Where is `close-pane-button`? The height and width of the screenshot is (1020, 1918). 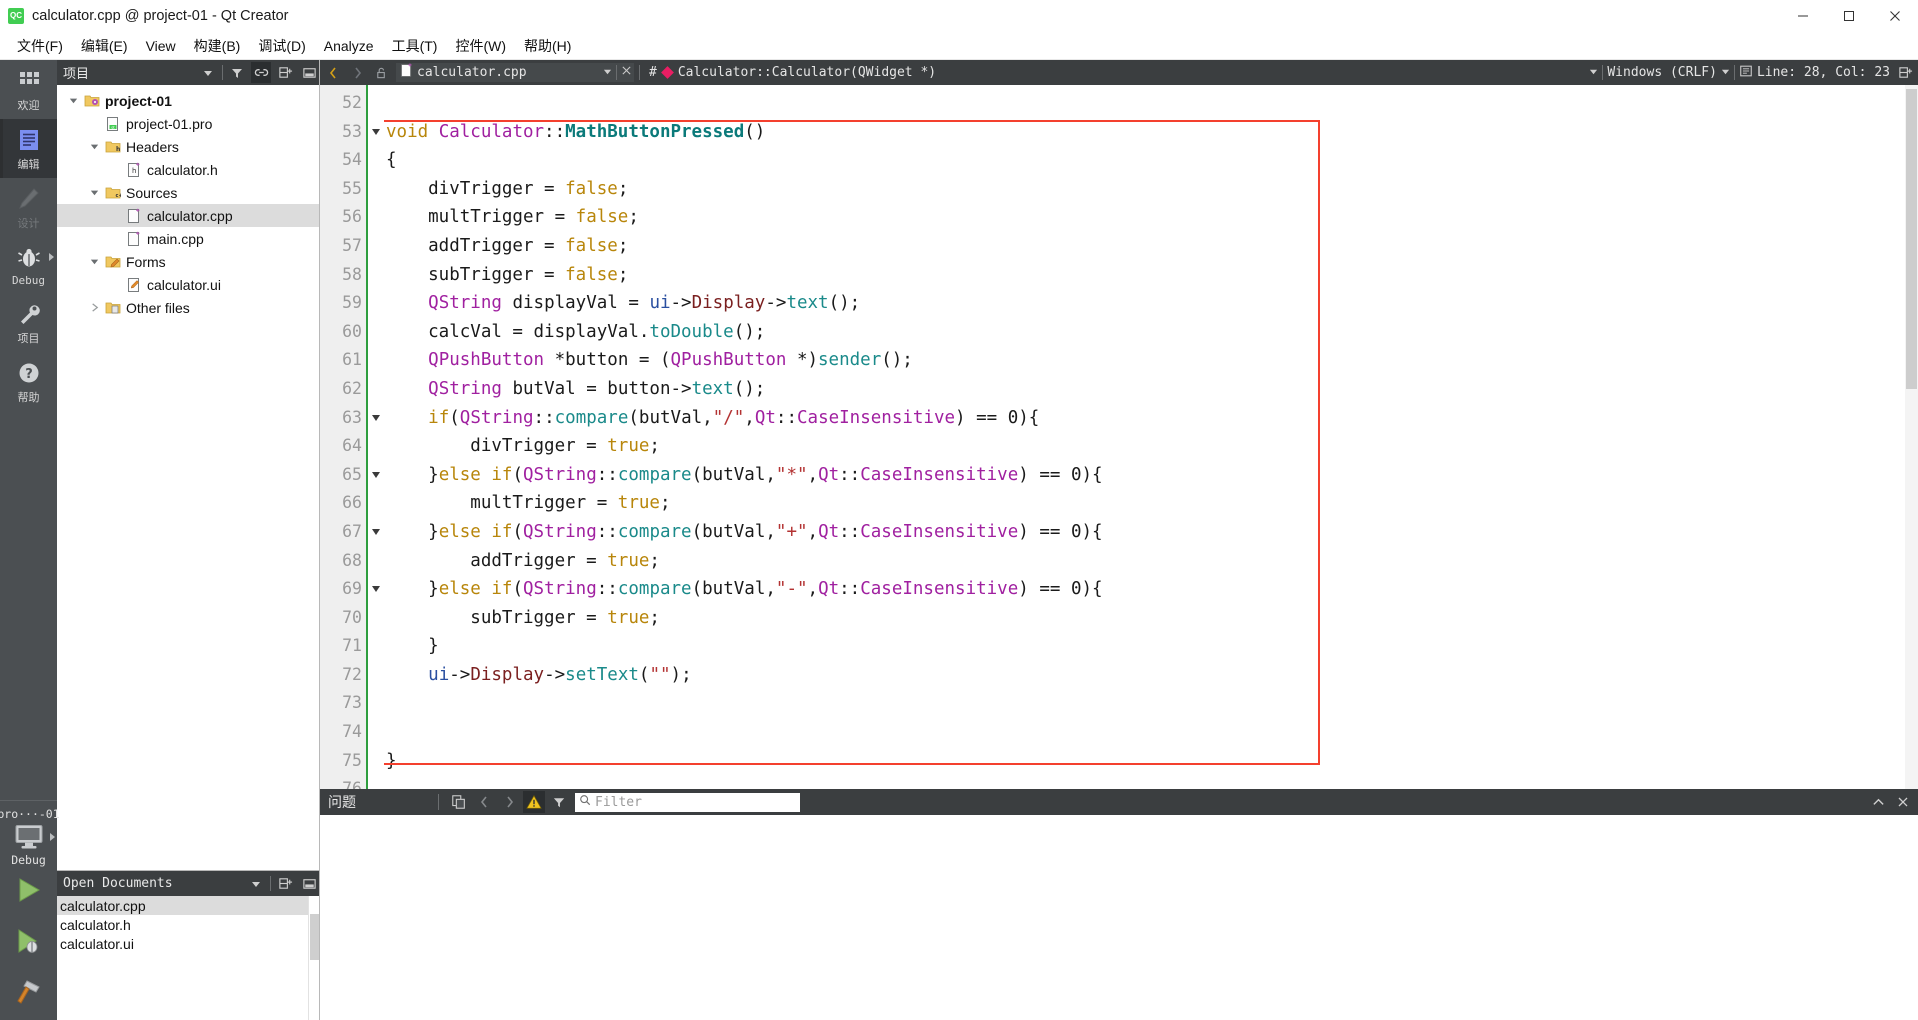
close-pane-button is located at coordinates (1903, 802).